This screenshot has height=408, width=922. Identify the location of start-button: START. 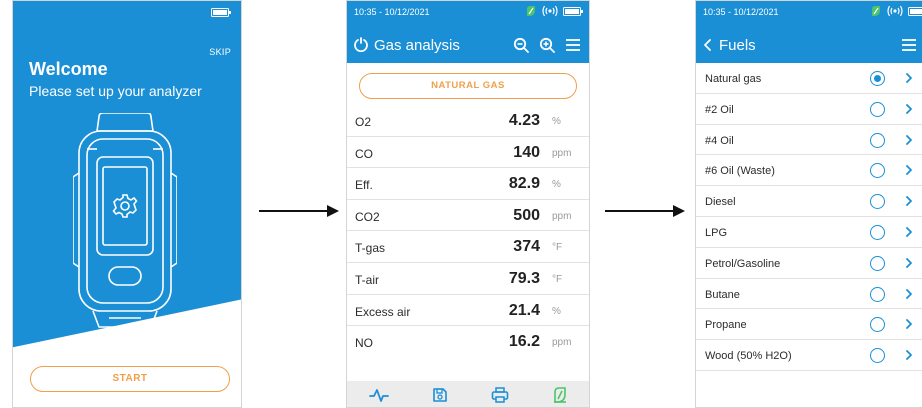
(130, 379).